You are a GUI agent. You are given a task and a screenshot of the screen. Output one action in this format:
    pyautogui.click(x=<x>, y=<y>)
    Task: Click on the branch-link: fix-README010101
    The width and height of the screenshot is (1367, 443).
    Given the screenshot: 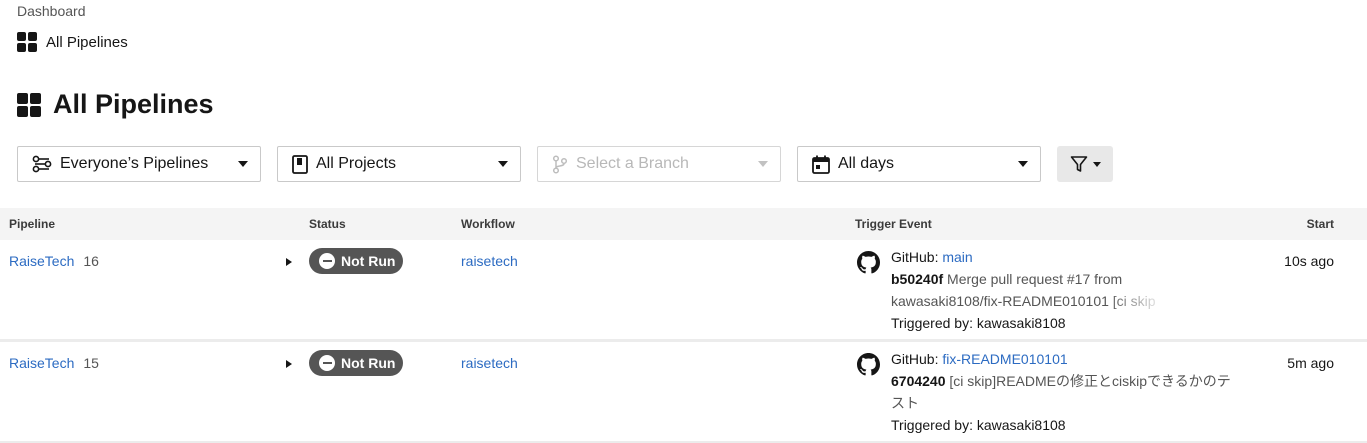 What is the action you would take?
    pyautogui.click(x=1004, y=359)
    